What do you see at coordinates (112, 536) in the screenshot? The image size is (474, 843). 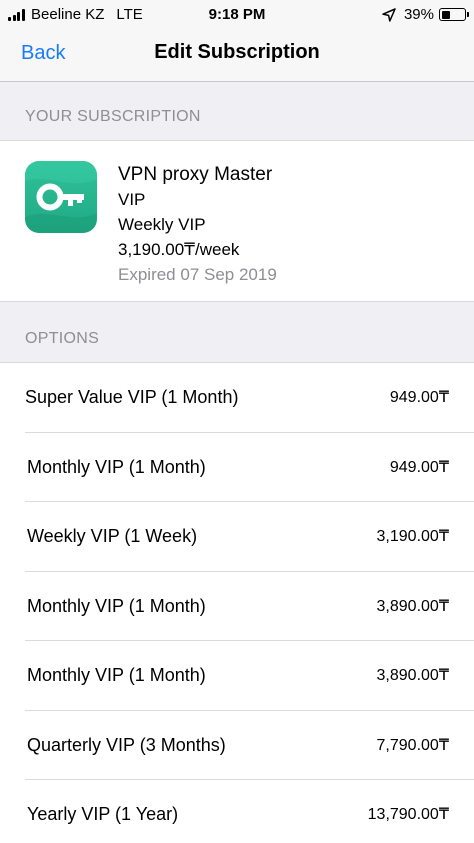 I see `option-label: Weekly VIP (1 Week)` at bounding box center [112, 536].